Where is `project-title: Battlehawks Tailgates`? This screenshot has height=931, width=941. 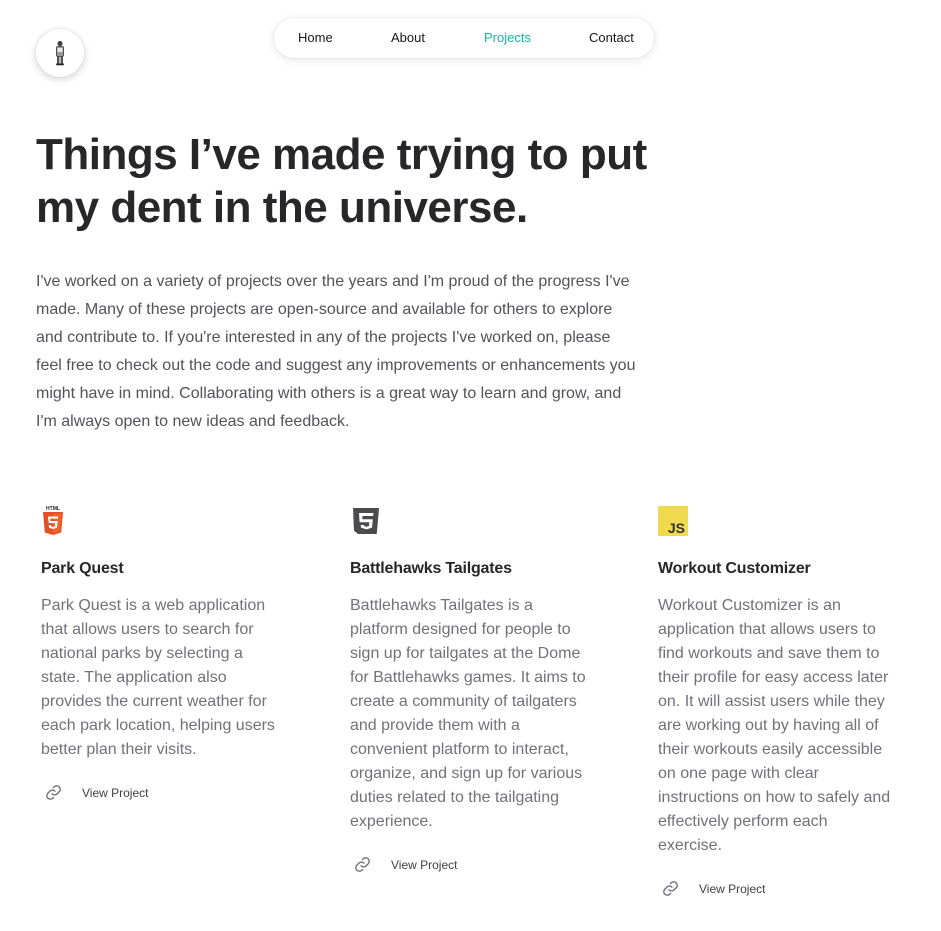 project-title: Battlehawks Tailgates is located at coordinates (431, 568).